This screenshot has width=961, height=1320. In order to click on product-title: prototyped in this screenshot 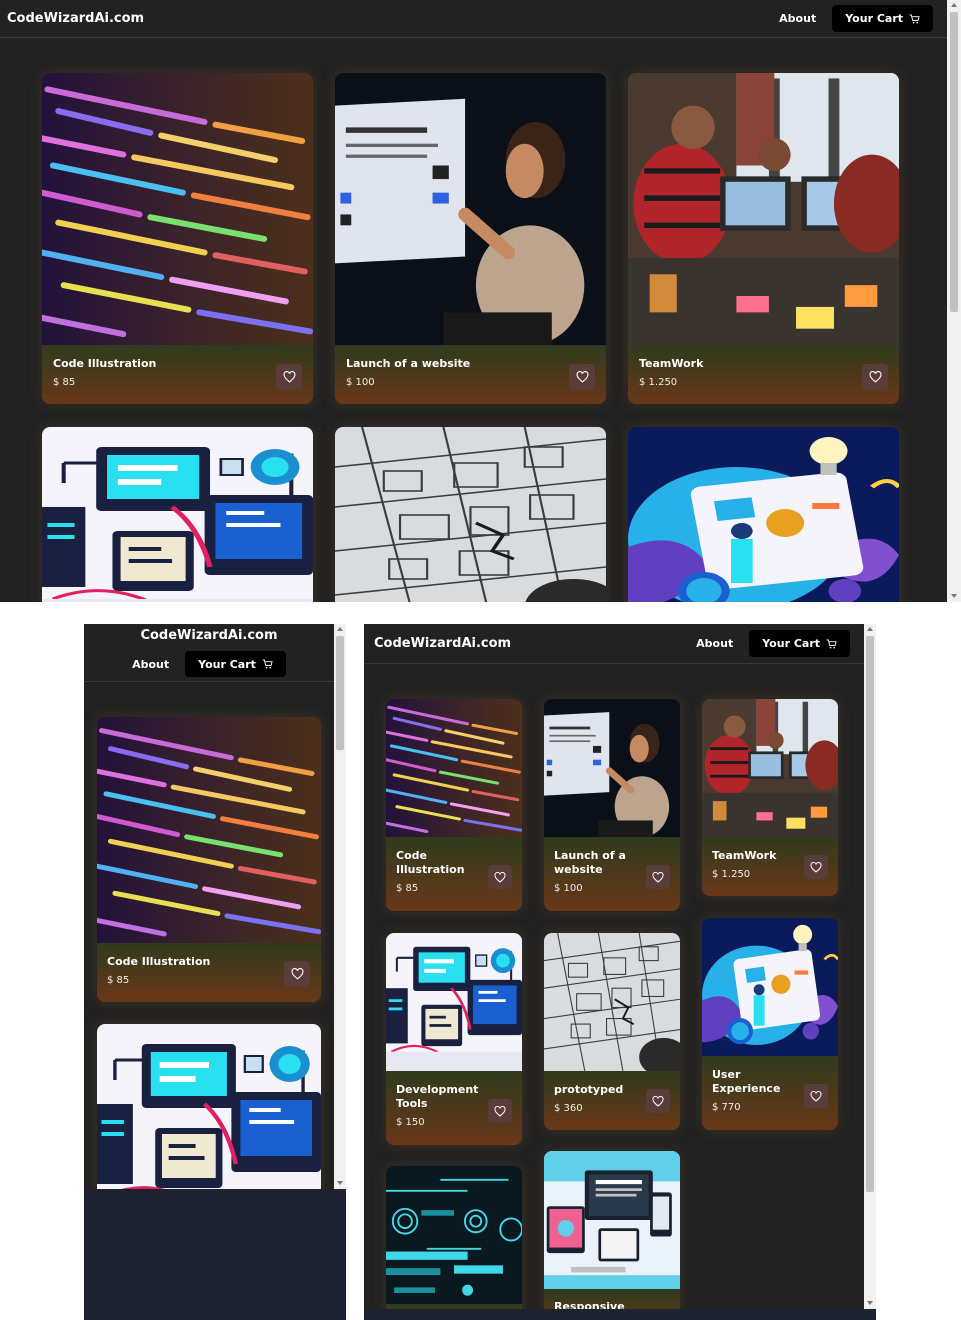, I will do `click(589, 1089)`.